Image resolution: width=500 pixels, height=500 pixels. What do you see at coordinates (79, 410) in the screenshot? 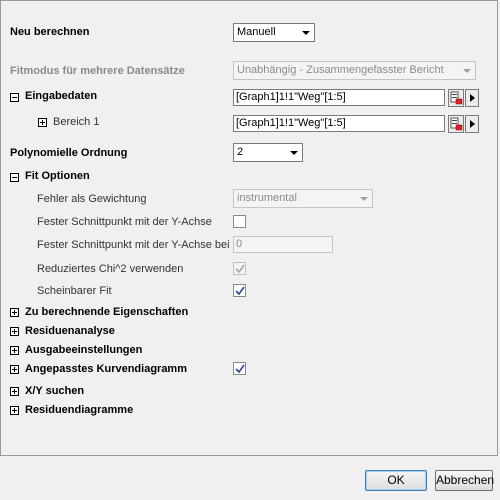
I see `residuendiagramme-label: Residuendiagramme` at bounding box center [79, 410].